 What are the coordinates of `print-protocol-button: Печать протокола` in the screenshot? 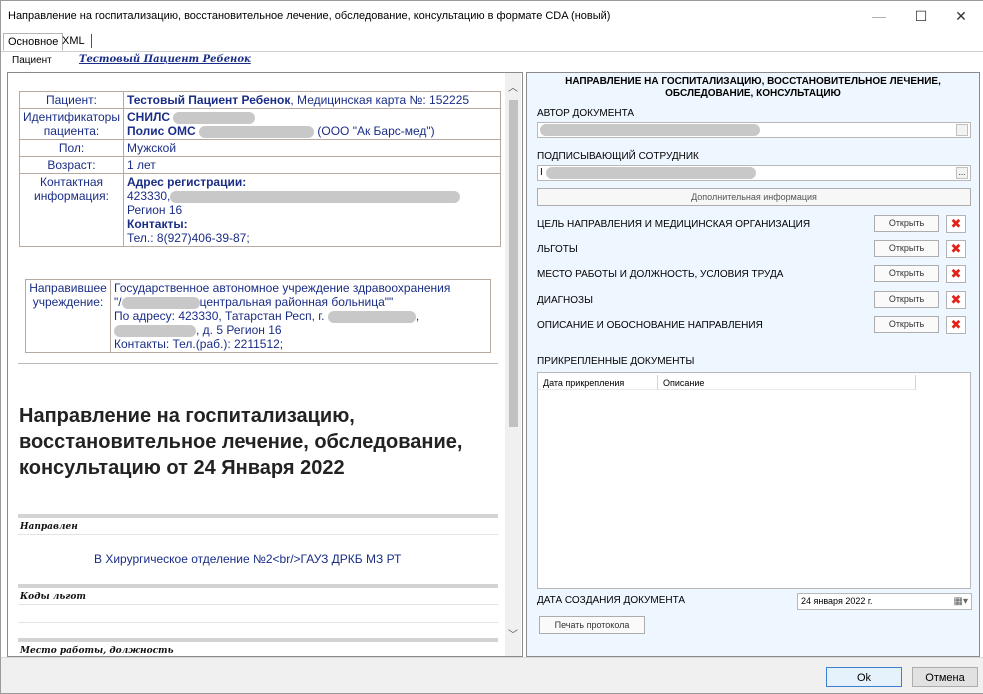 It's located at (592, 625).